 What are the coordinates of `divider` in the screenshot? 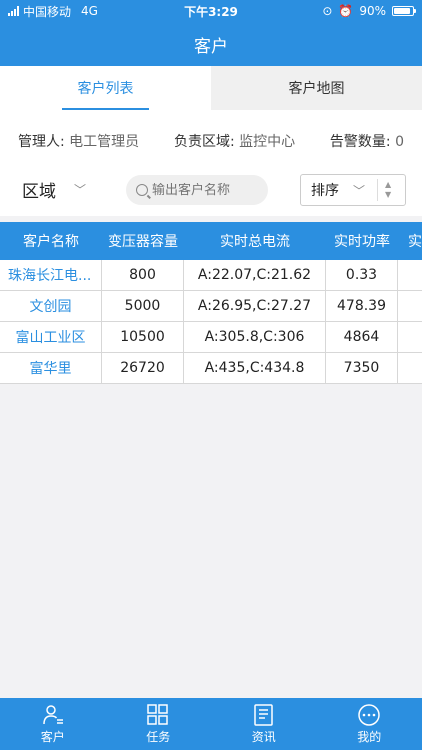 It's located at (377, 190).